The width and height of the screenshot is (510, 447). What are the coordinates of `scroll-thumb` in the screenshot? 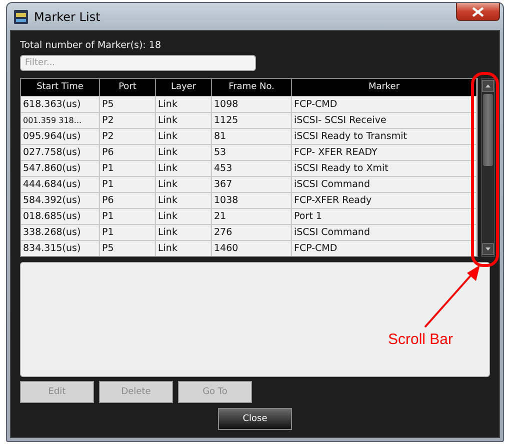 It's located at (488, 130).